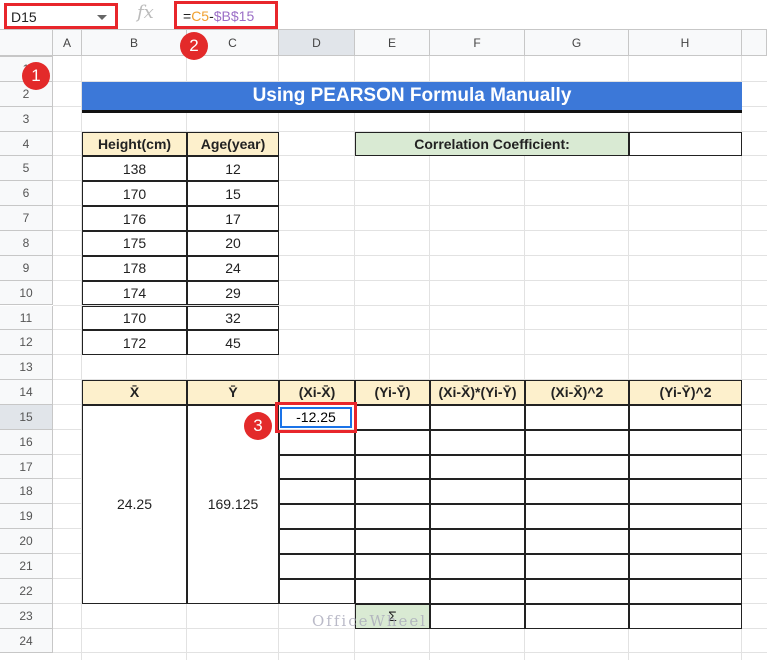  Describe the element at coordinates (26, 368) in the screenshot. I see `row-header-13: 13` at that location.